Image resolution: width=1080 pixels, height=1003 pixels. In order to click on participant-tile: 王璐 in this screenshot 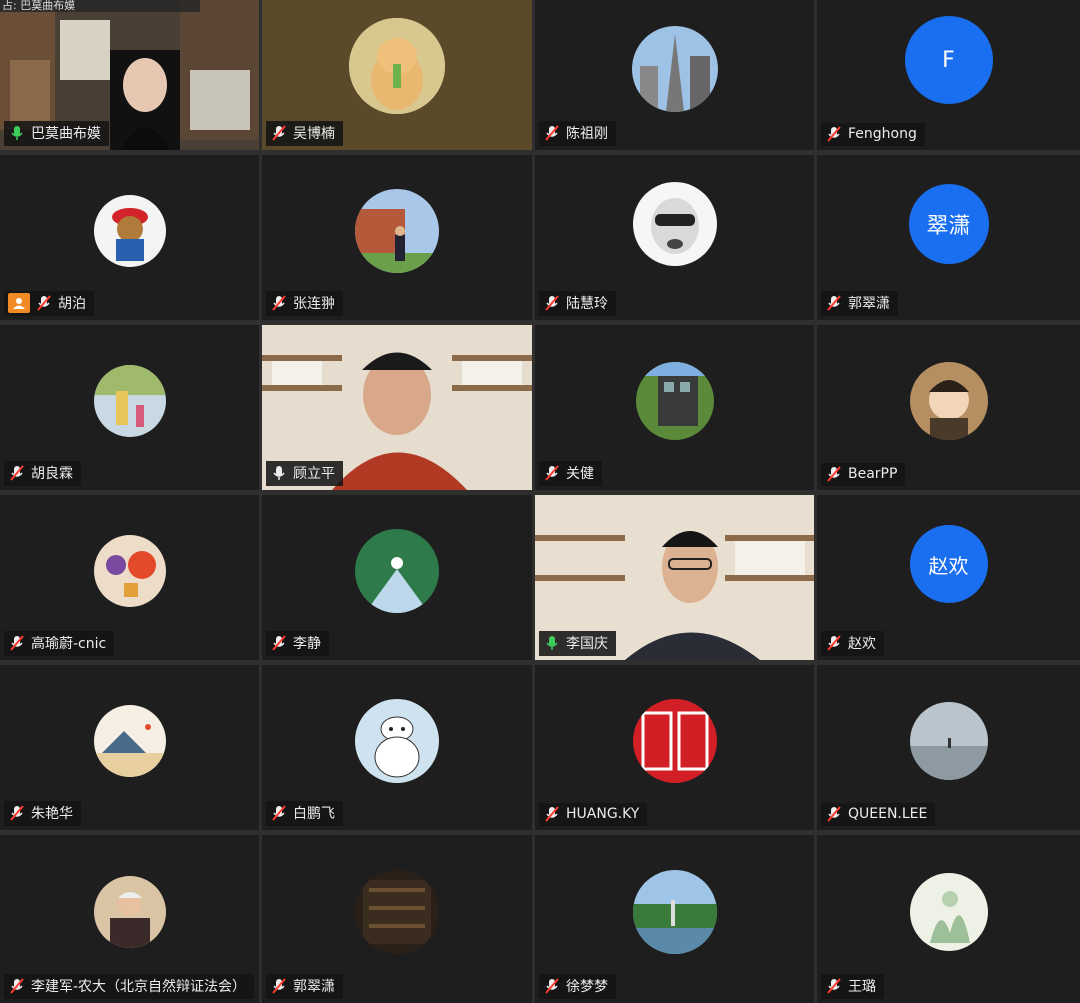, I will do `click(948, 919)`.